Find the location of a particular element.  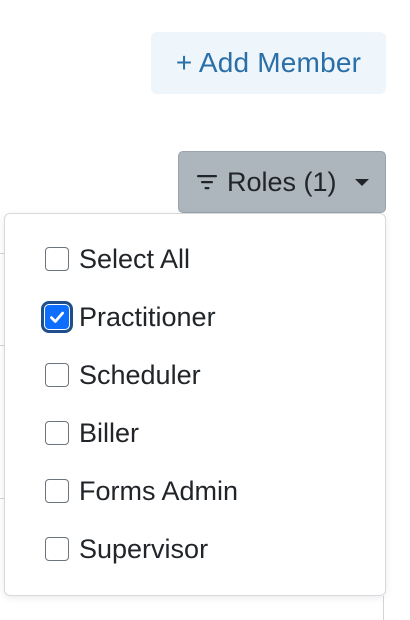

roles-filter-label: Roles (1) is located at coordinates (282, 181).